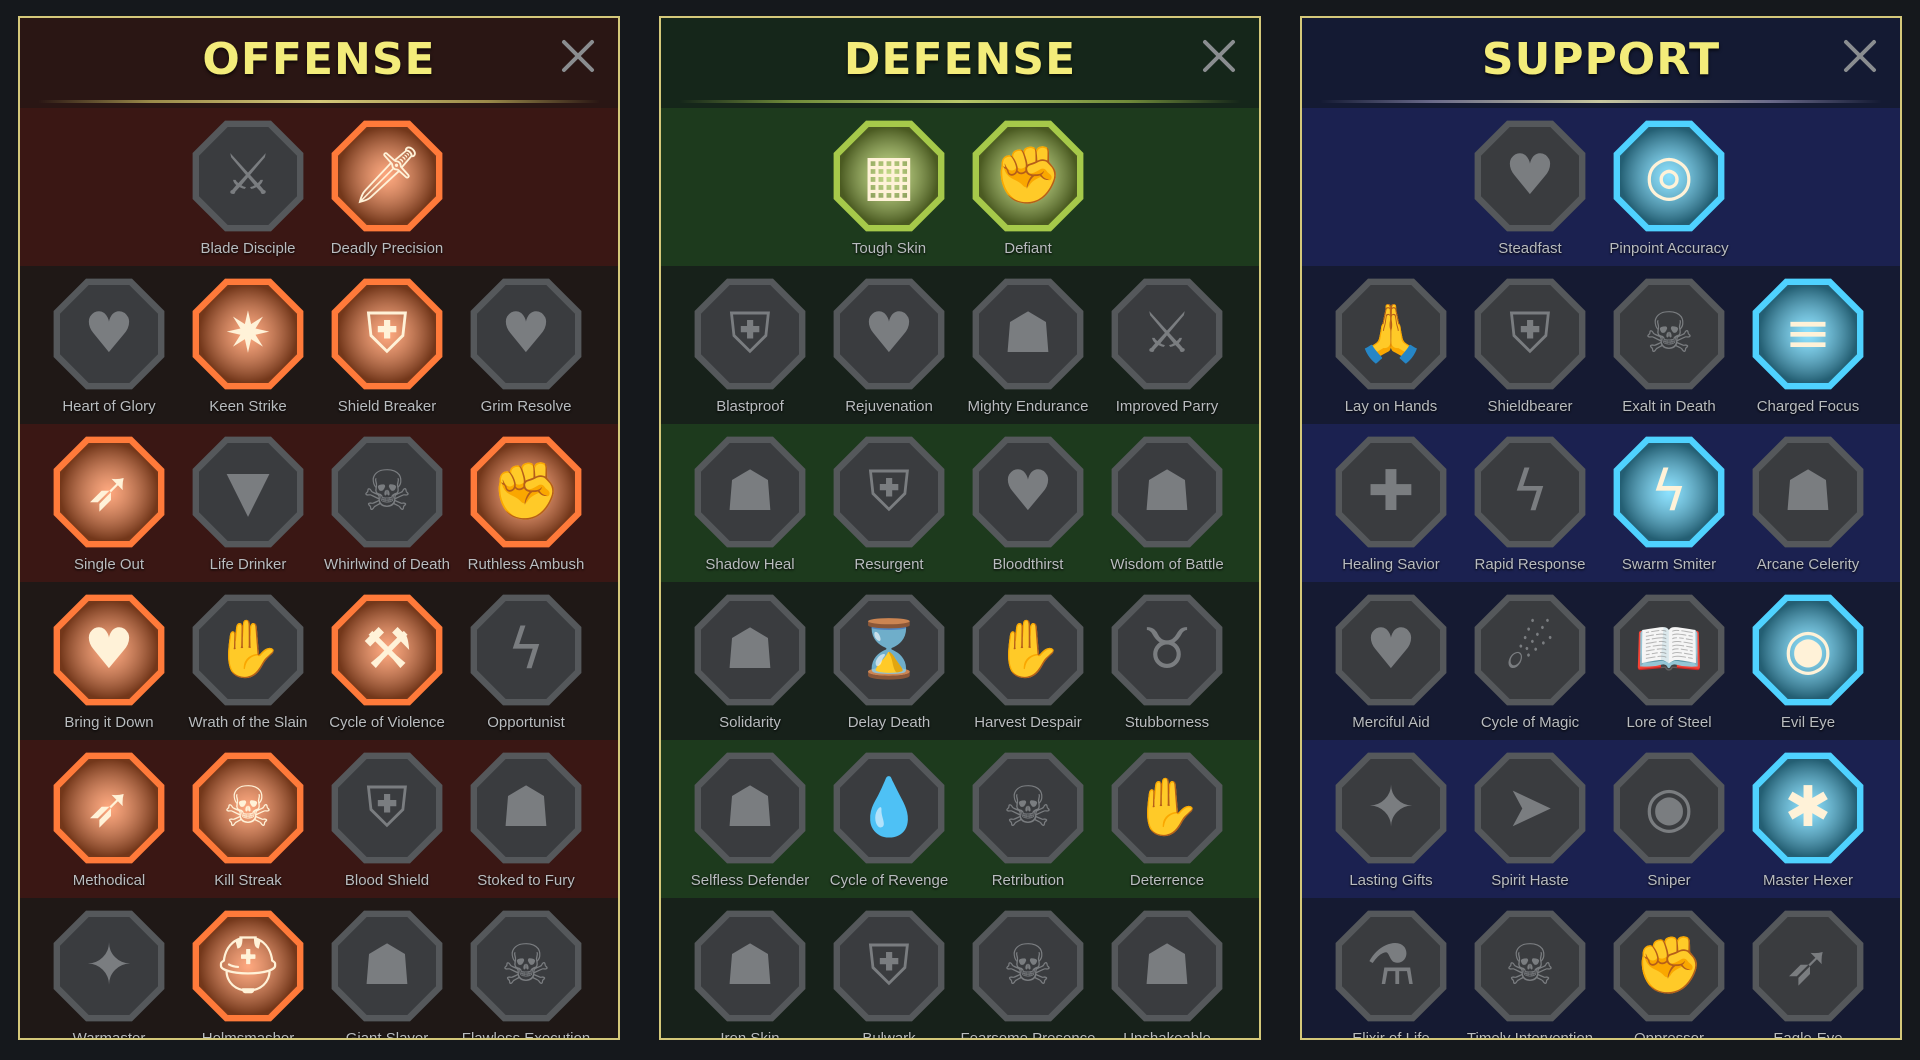 This screenshot has height=1060, width=1920. Describe the element at coordinates (1391, 334) in the screenshot. I see `praying-hands-icon` at that location.